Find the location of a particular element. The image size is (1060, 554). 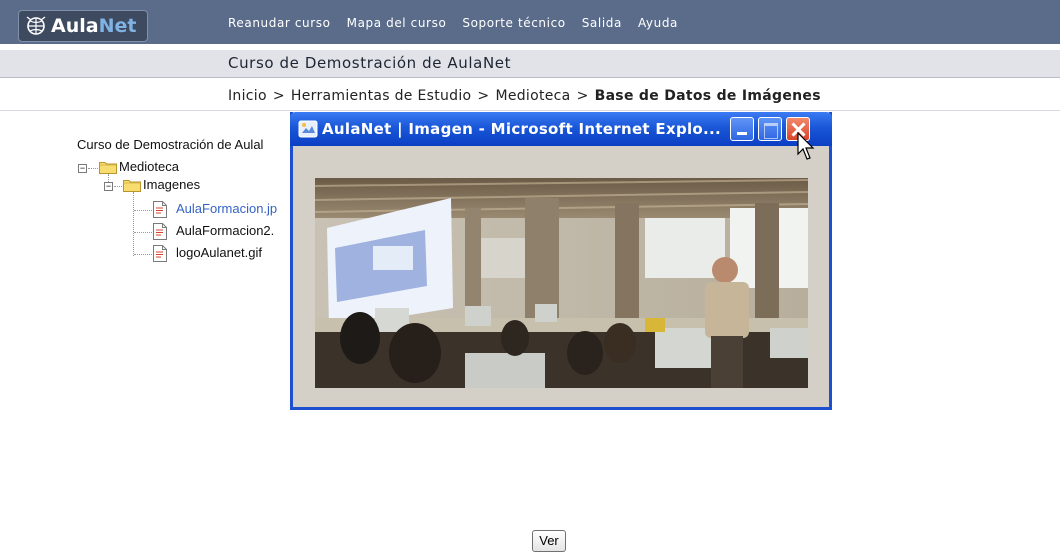

collapse-toggle-imagenes: − is located at coordinates (108, 186).